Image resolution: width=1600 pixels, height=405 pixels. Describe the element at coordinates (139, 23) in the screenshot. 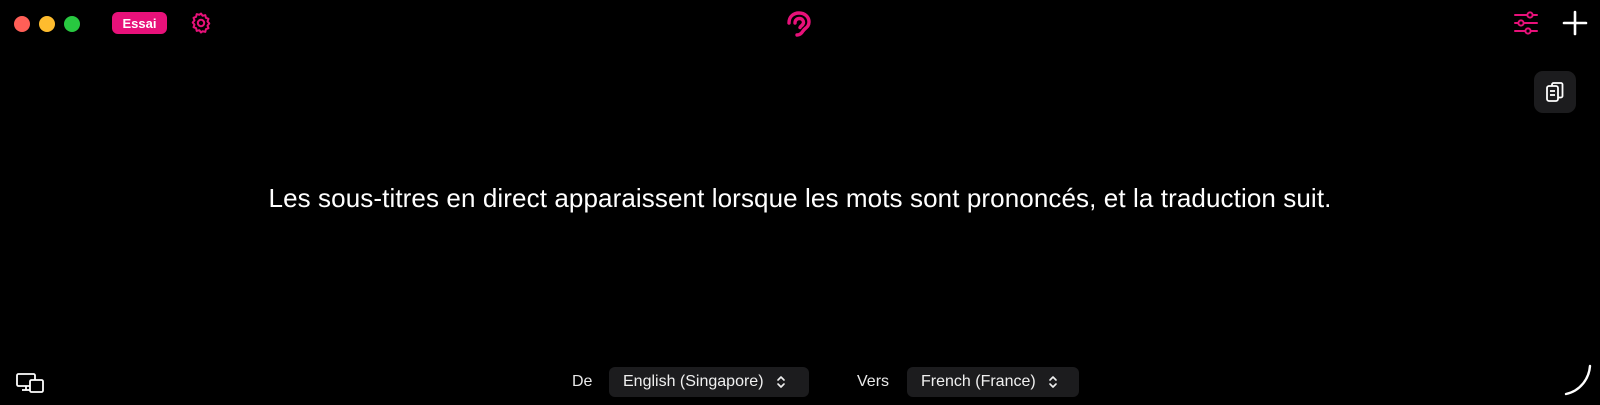

I see `trial-badge: Essai` at that location.